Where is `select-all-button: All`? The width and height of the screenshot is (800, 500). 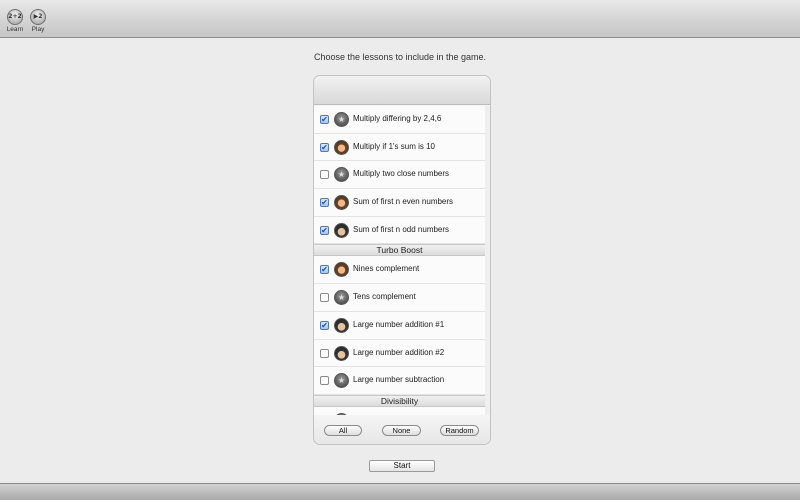
select-all-button: All is located at coordinates (343, 430).